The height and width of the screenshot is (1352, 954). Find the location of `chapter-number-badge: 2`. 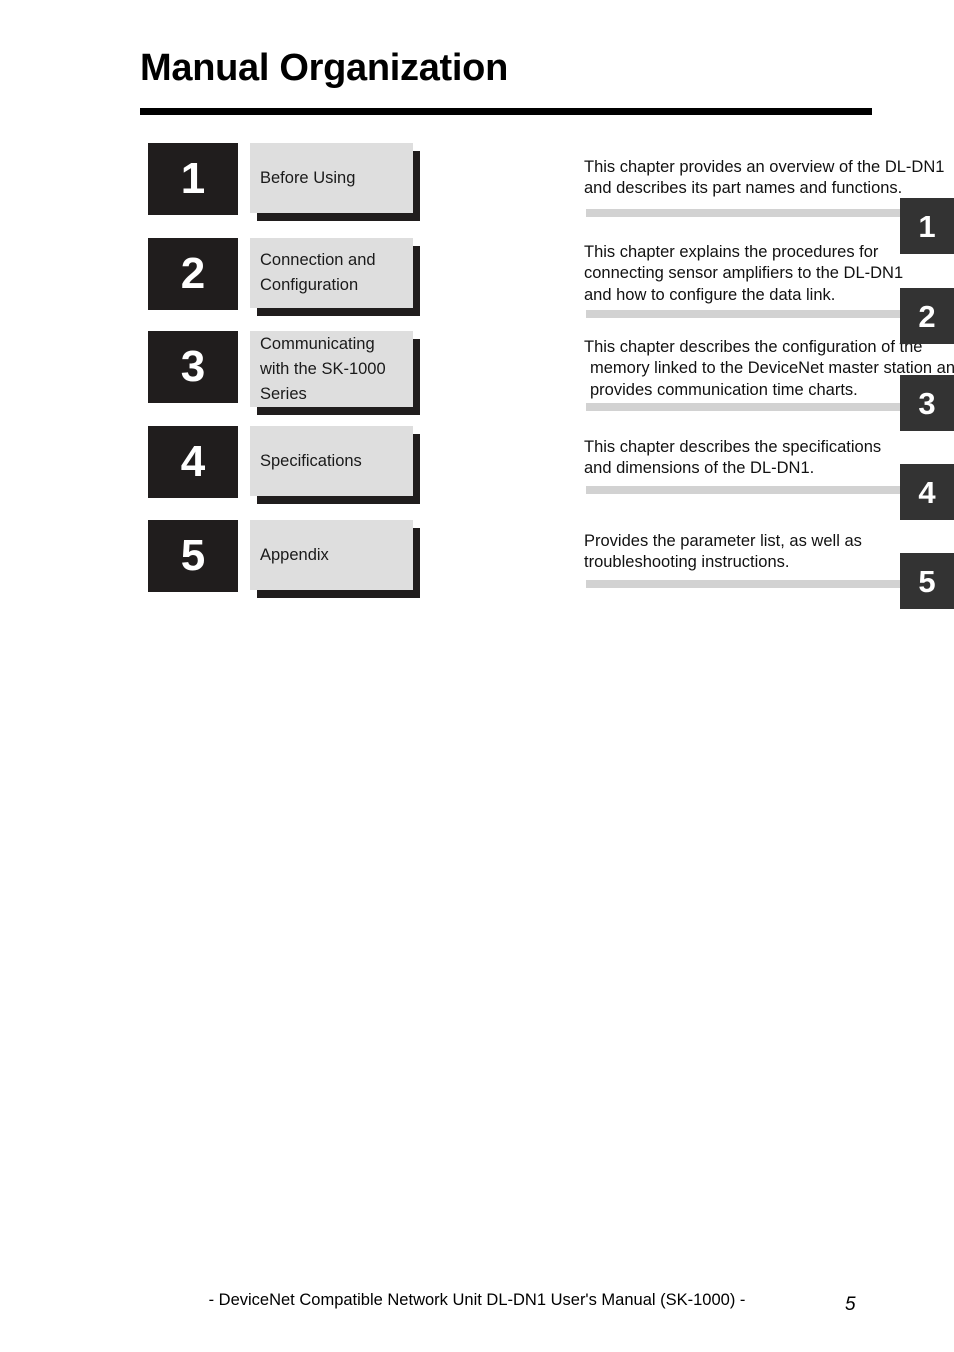

chapter-number-badge: 2 is located at coordinates (193, 274).